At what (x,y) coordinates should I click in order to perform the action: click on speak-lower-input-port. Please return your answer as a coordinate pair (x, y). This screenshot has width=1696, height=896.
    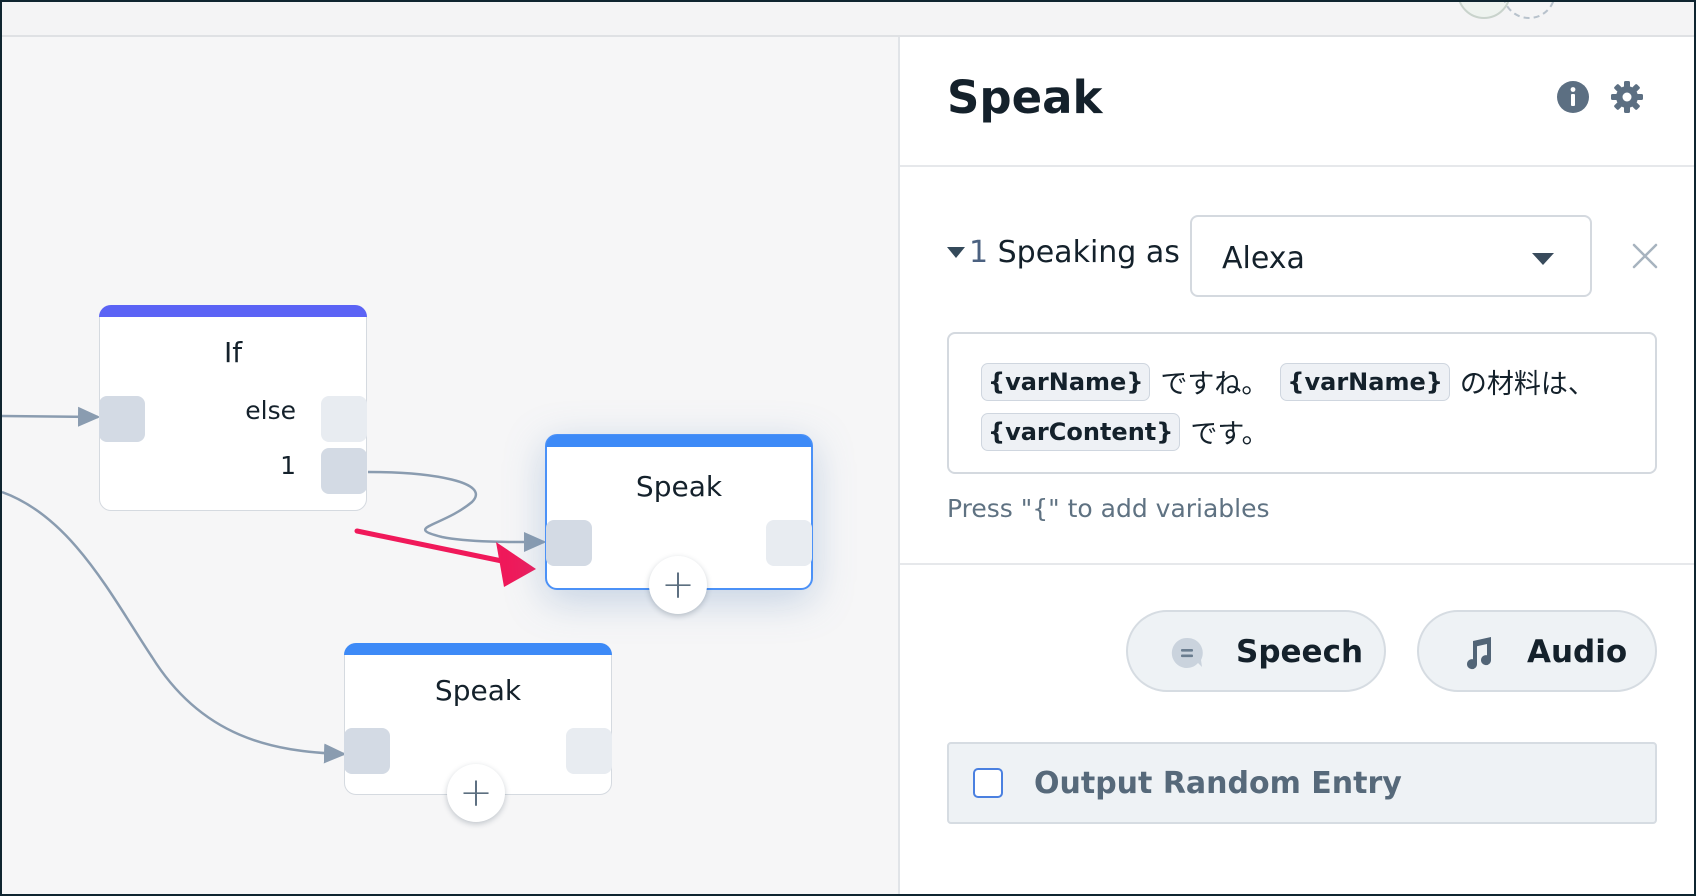
    Looking at the image, I should click on (367, 751).